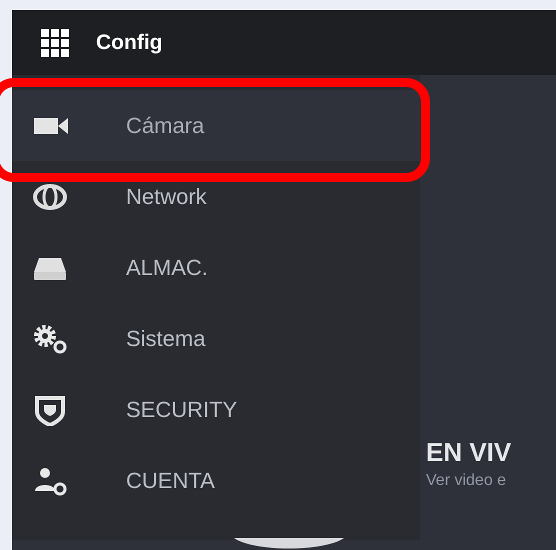  What do you see at coordinates (50, 338) in the screenshot?
I see `system-icon` at bounding box center [50, 338].